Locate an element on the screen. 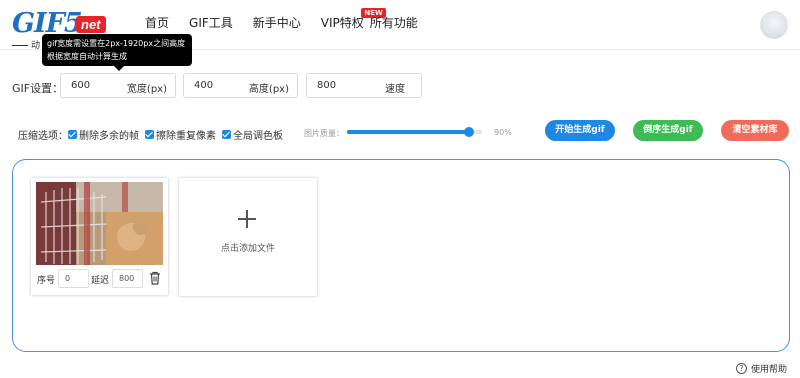 Image resolution: width=800 pixels, height=378 pixels. nav-beginner-center: 新手中心 is located at coordinates (277, 23).